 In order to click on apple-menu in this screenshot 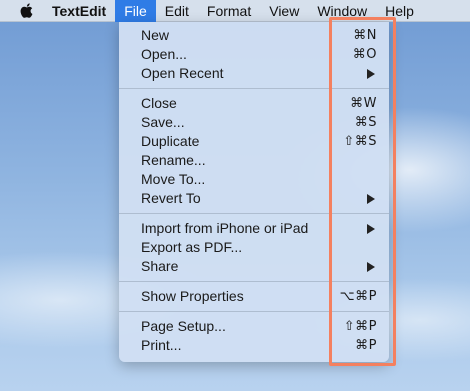, I will do `click(21, 11)`.